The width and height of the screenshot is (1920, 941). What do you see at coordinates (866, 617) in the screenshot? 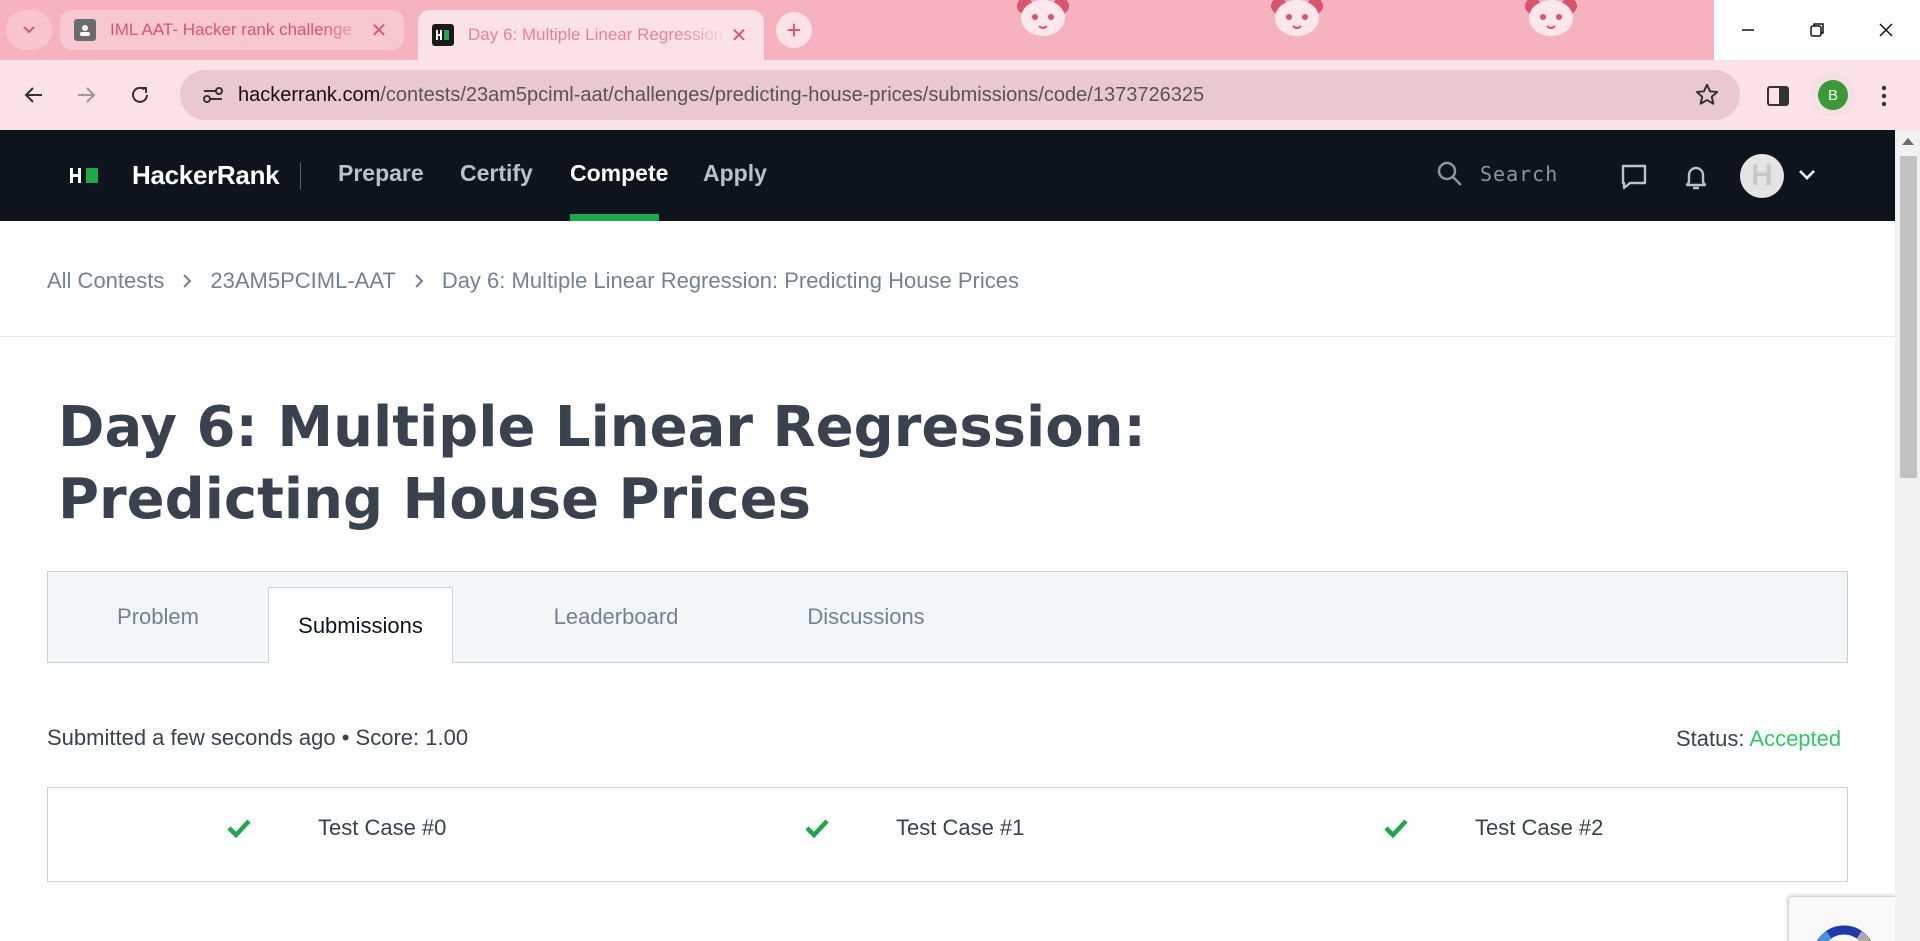
I see `tab-discussions: Discussions` at bounding box center [866, 617].